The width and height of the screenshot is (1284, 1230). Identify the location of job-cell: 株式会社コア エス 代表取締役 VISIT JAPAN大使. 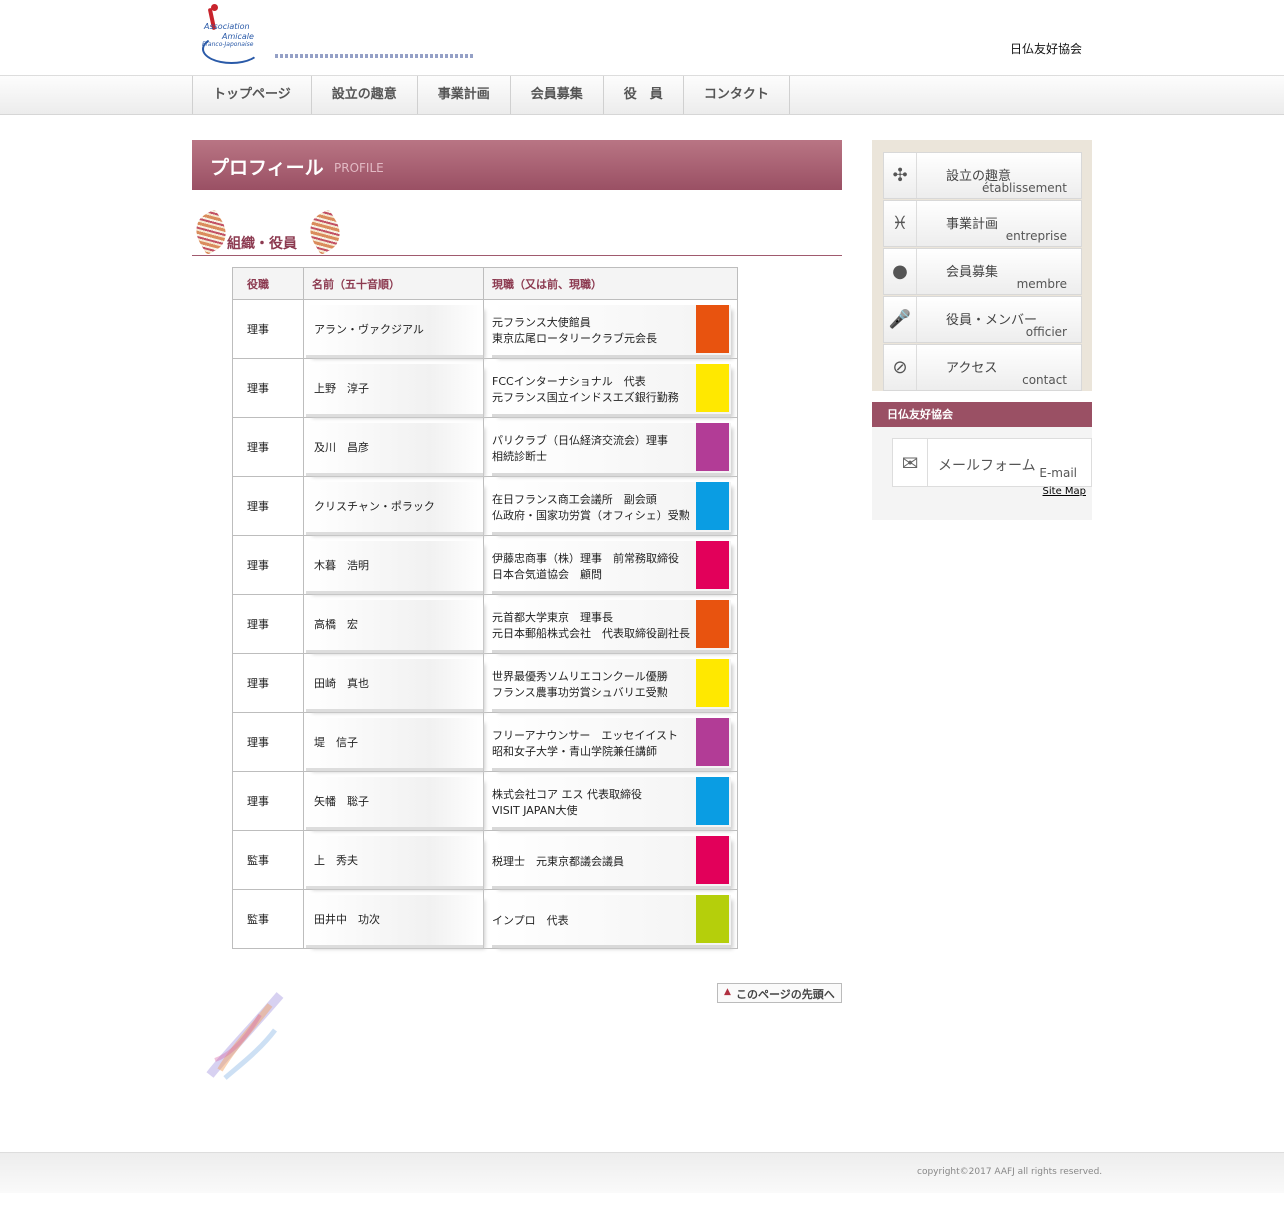
(610, 801).